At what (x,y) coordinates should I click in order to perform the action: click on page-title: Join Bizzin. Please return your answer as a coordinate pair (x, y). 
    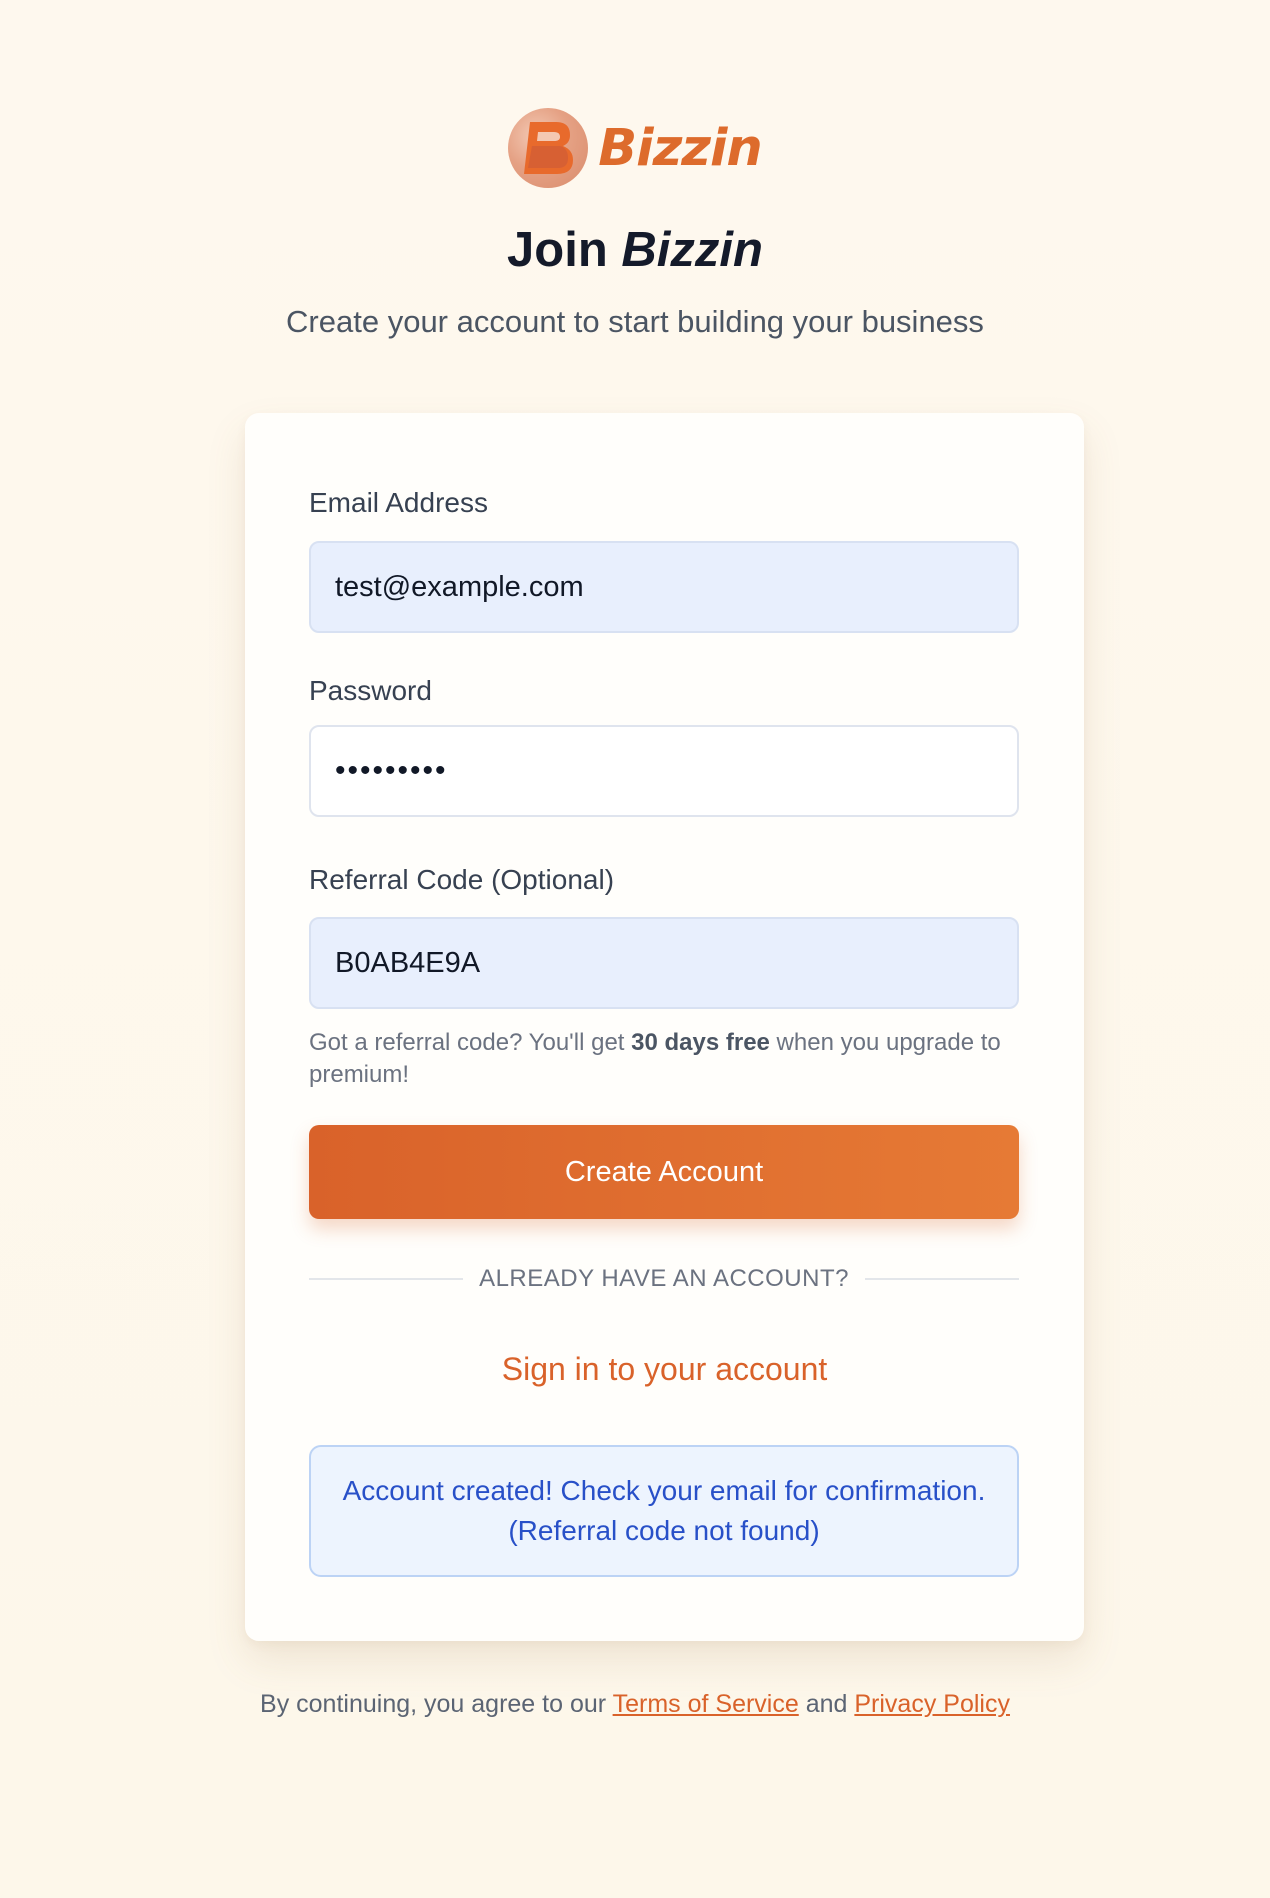
    Looking at the image, I should click on (635, 250).